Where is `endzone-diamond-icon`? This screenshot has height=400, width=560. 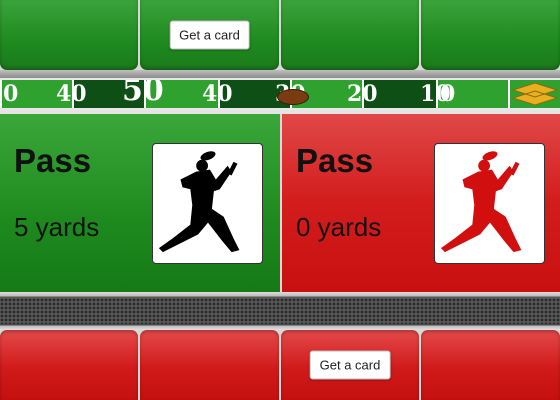 endzone-diamond-icon is located at coordinates (535, 94).